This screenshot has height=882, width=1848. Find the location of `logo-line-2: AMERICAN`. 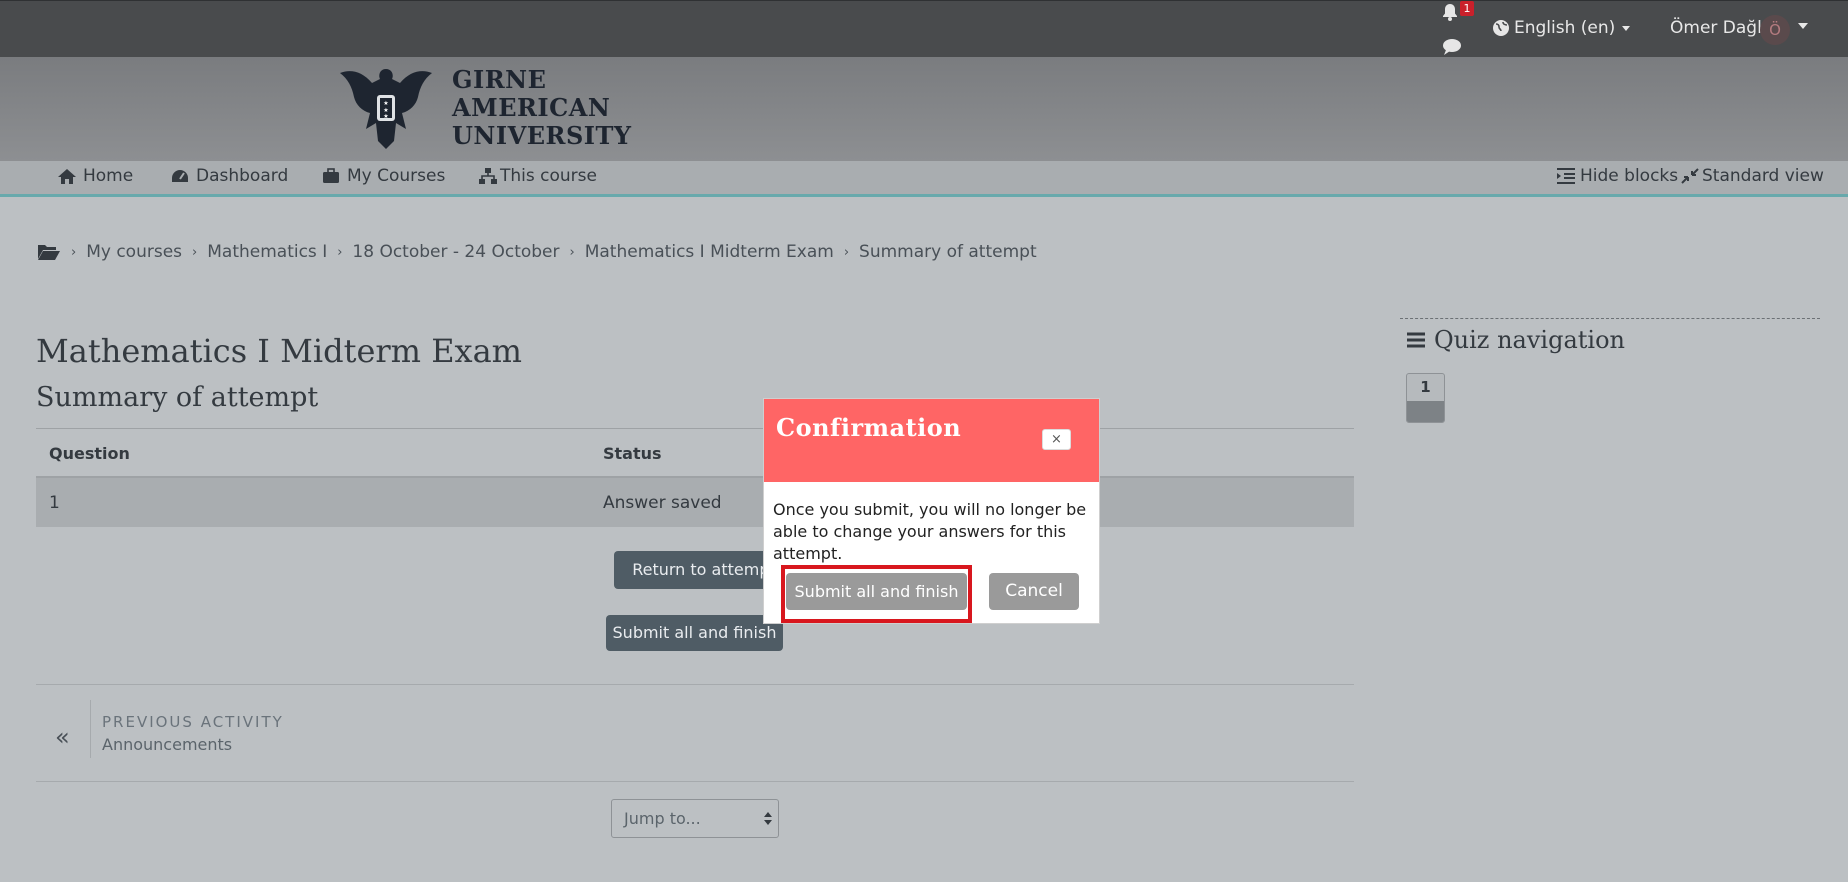

logo-line-2: AMERICAN is located at coordinates (531, 107).